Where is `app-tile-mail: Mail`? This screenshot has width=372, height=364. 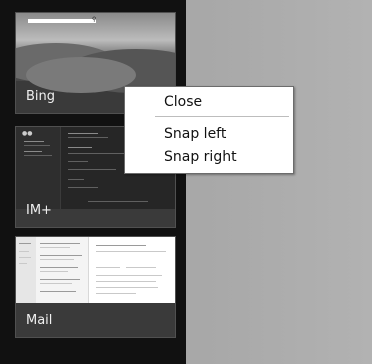 app-tile-mail: Mail is located at coordinates (95, 287).